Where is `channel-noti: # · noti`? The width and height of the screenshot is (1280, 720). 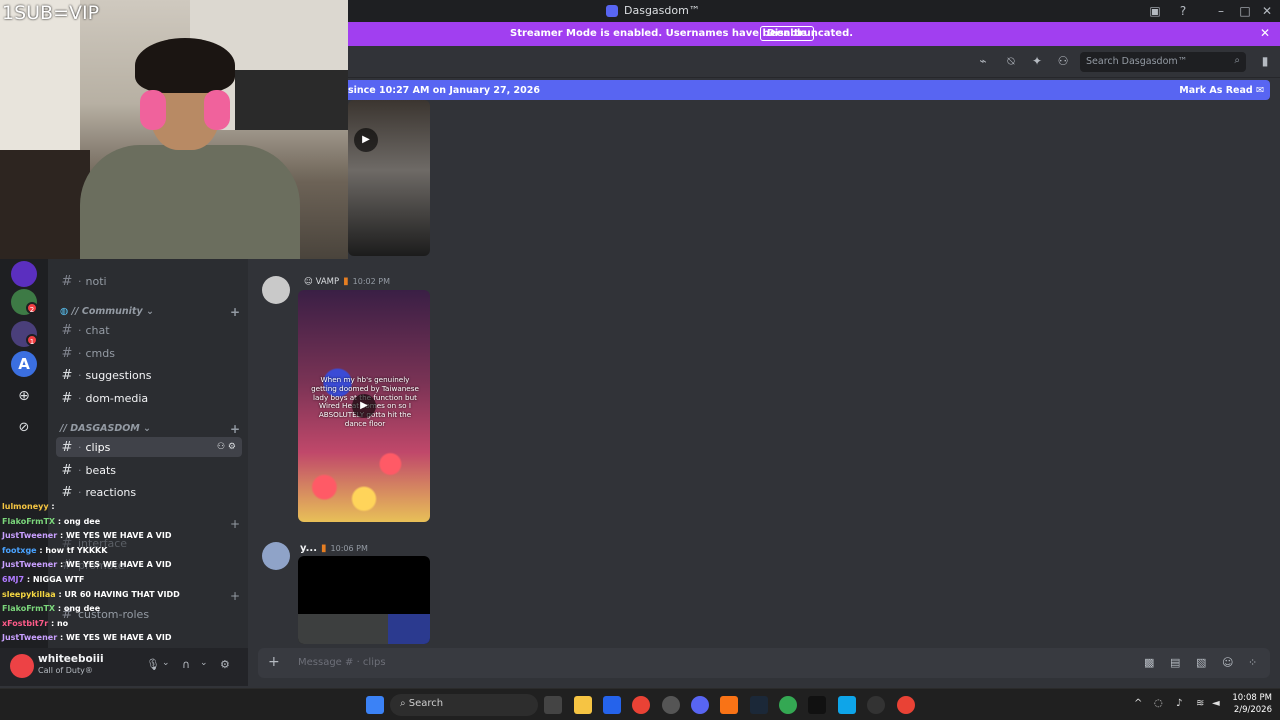
channel-noti: # · noti is located at coordinates (149, 281).